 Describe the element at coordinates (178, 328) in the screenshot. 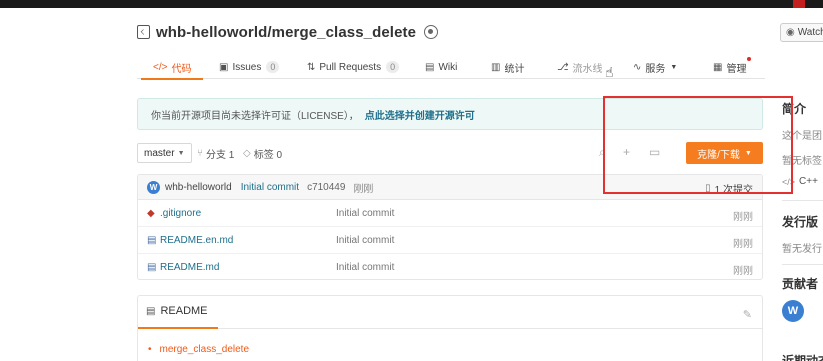

I see `readme-tab-indicator` at that location.